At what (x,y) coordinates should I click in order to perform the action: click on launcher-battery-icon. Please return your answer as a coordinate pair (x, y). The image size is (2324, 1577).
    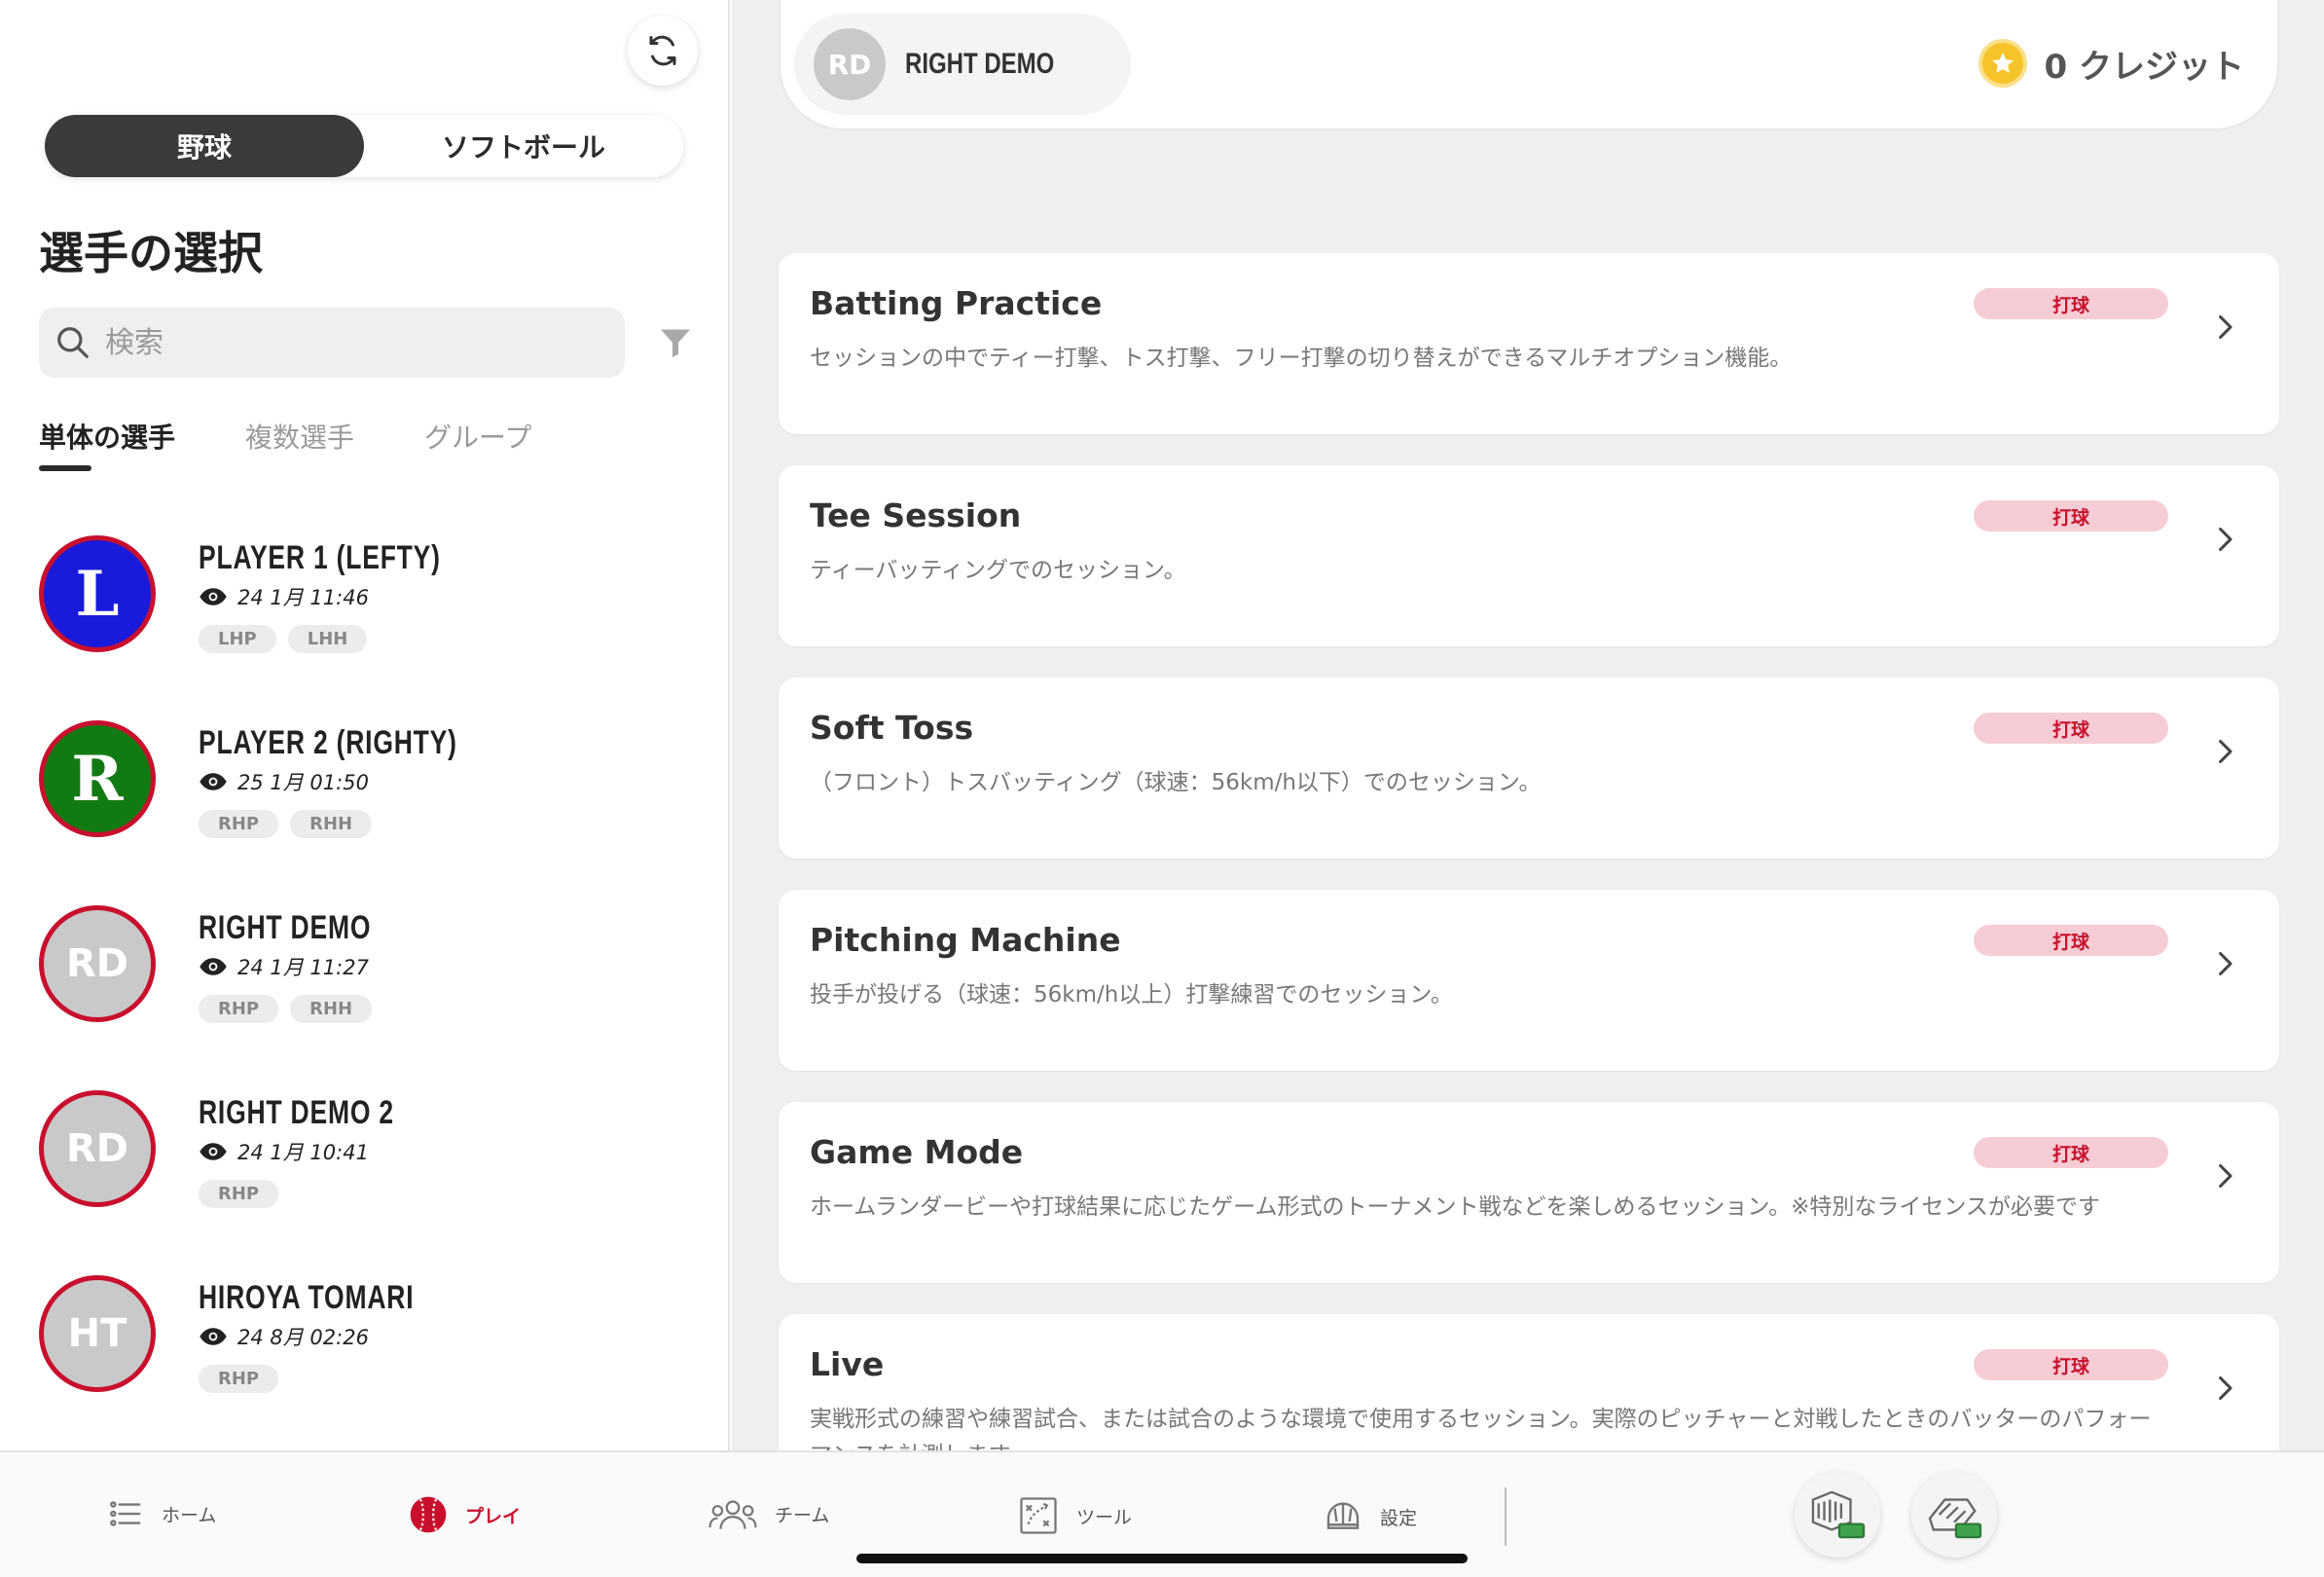
    Looking at the image, I should click on (1955, 1518).